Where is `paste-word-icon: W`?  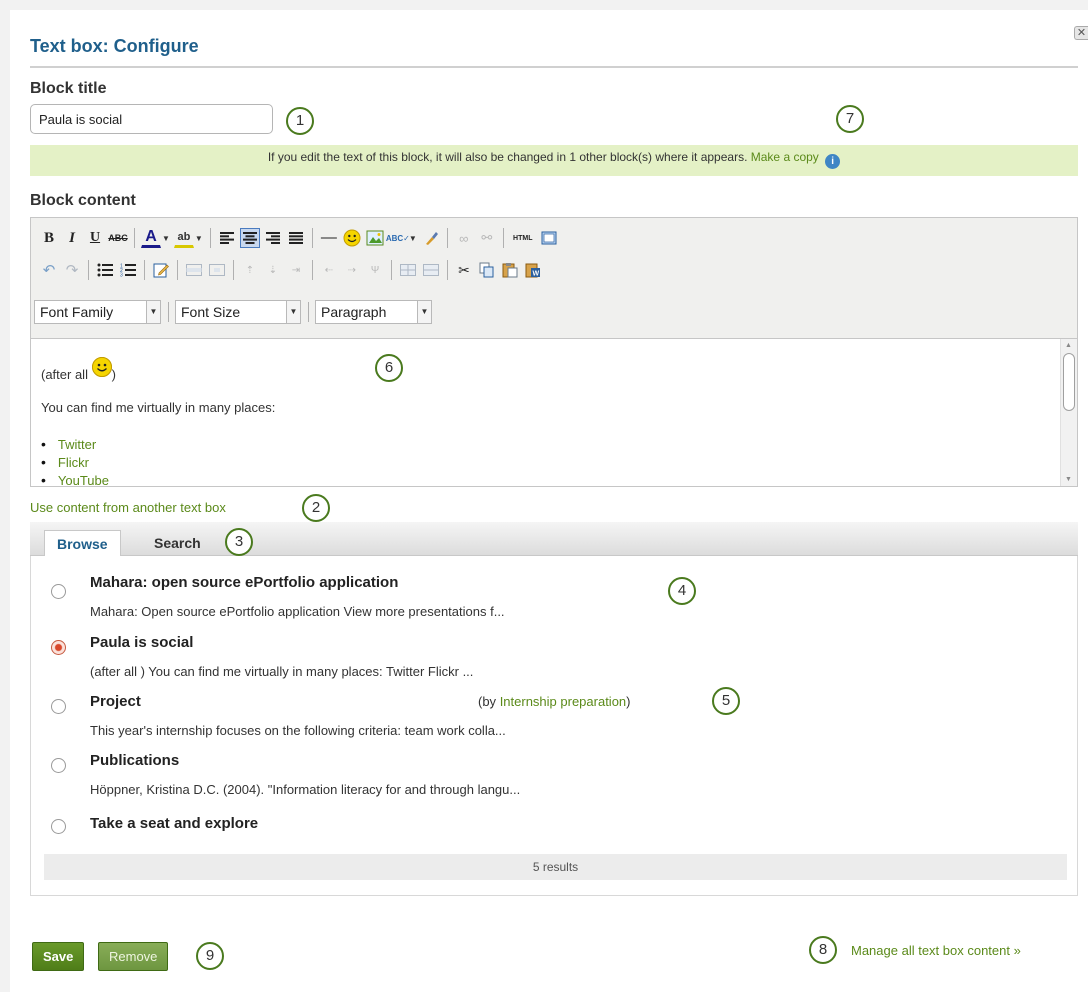
paste-word-icon: W is located at coordinates (533, 270).